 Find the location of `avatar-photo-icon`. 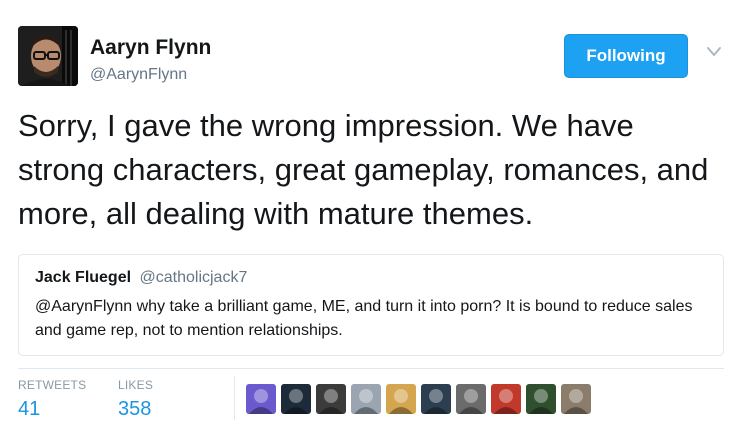

avatar-photo-icon is located at coordinates (48, 56).